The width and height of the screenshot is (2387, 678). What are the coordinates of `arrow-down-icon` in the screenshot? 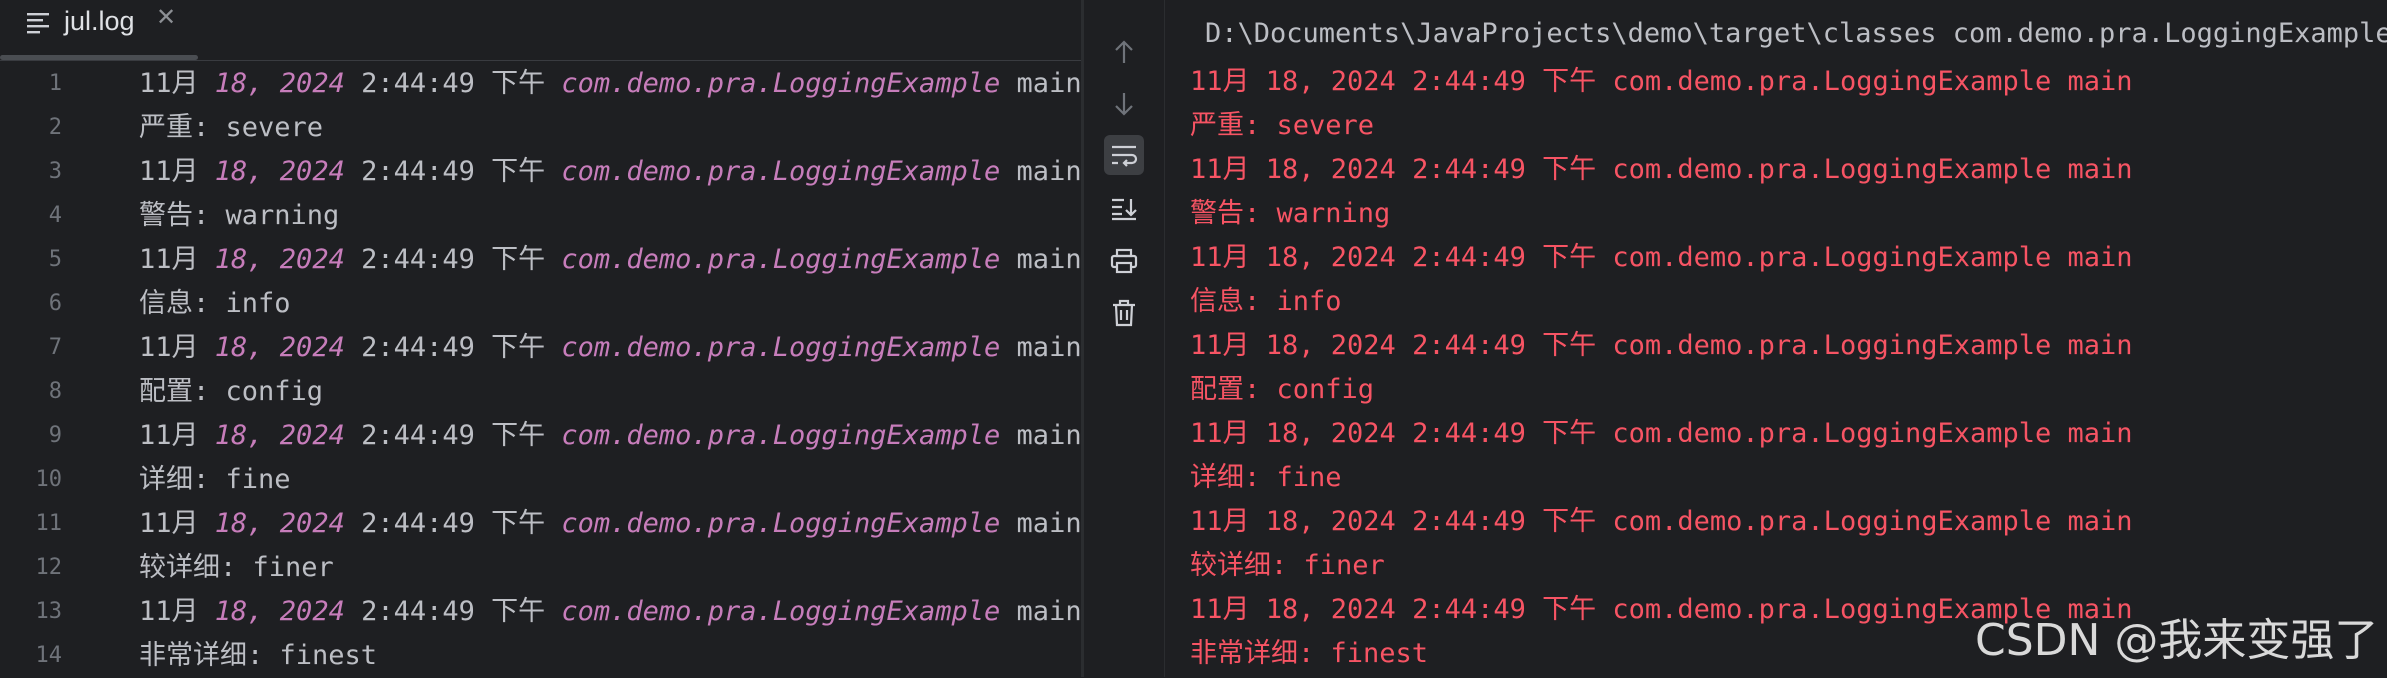 It's located at (1124, 104).